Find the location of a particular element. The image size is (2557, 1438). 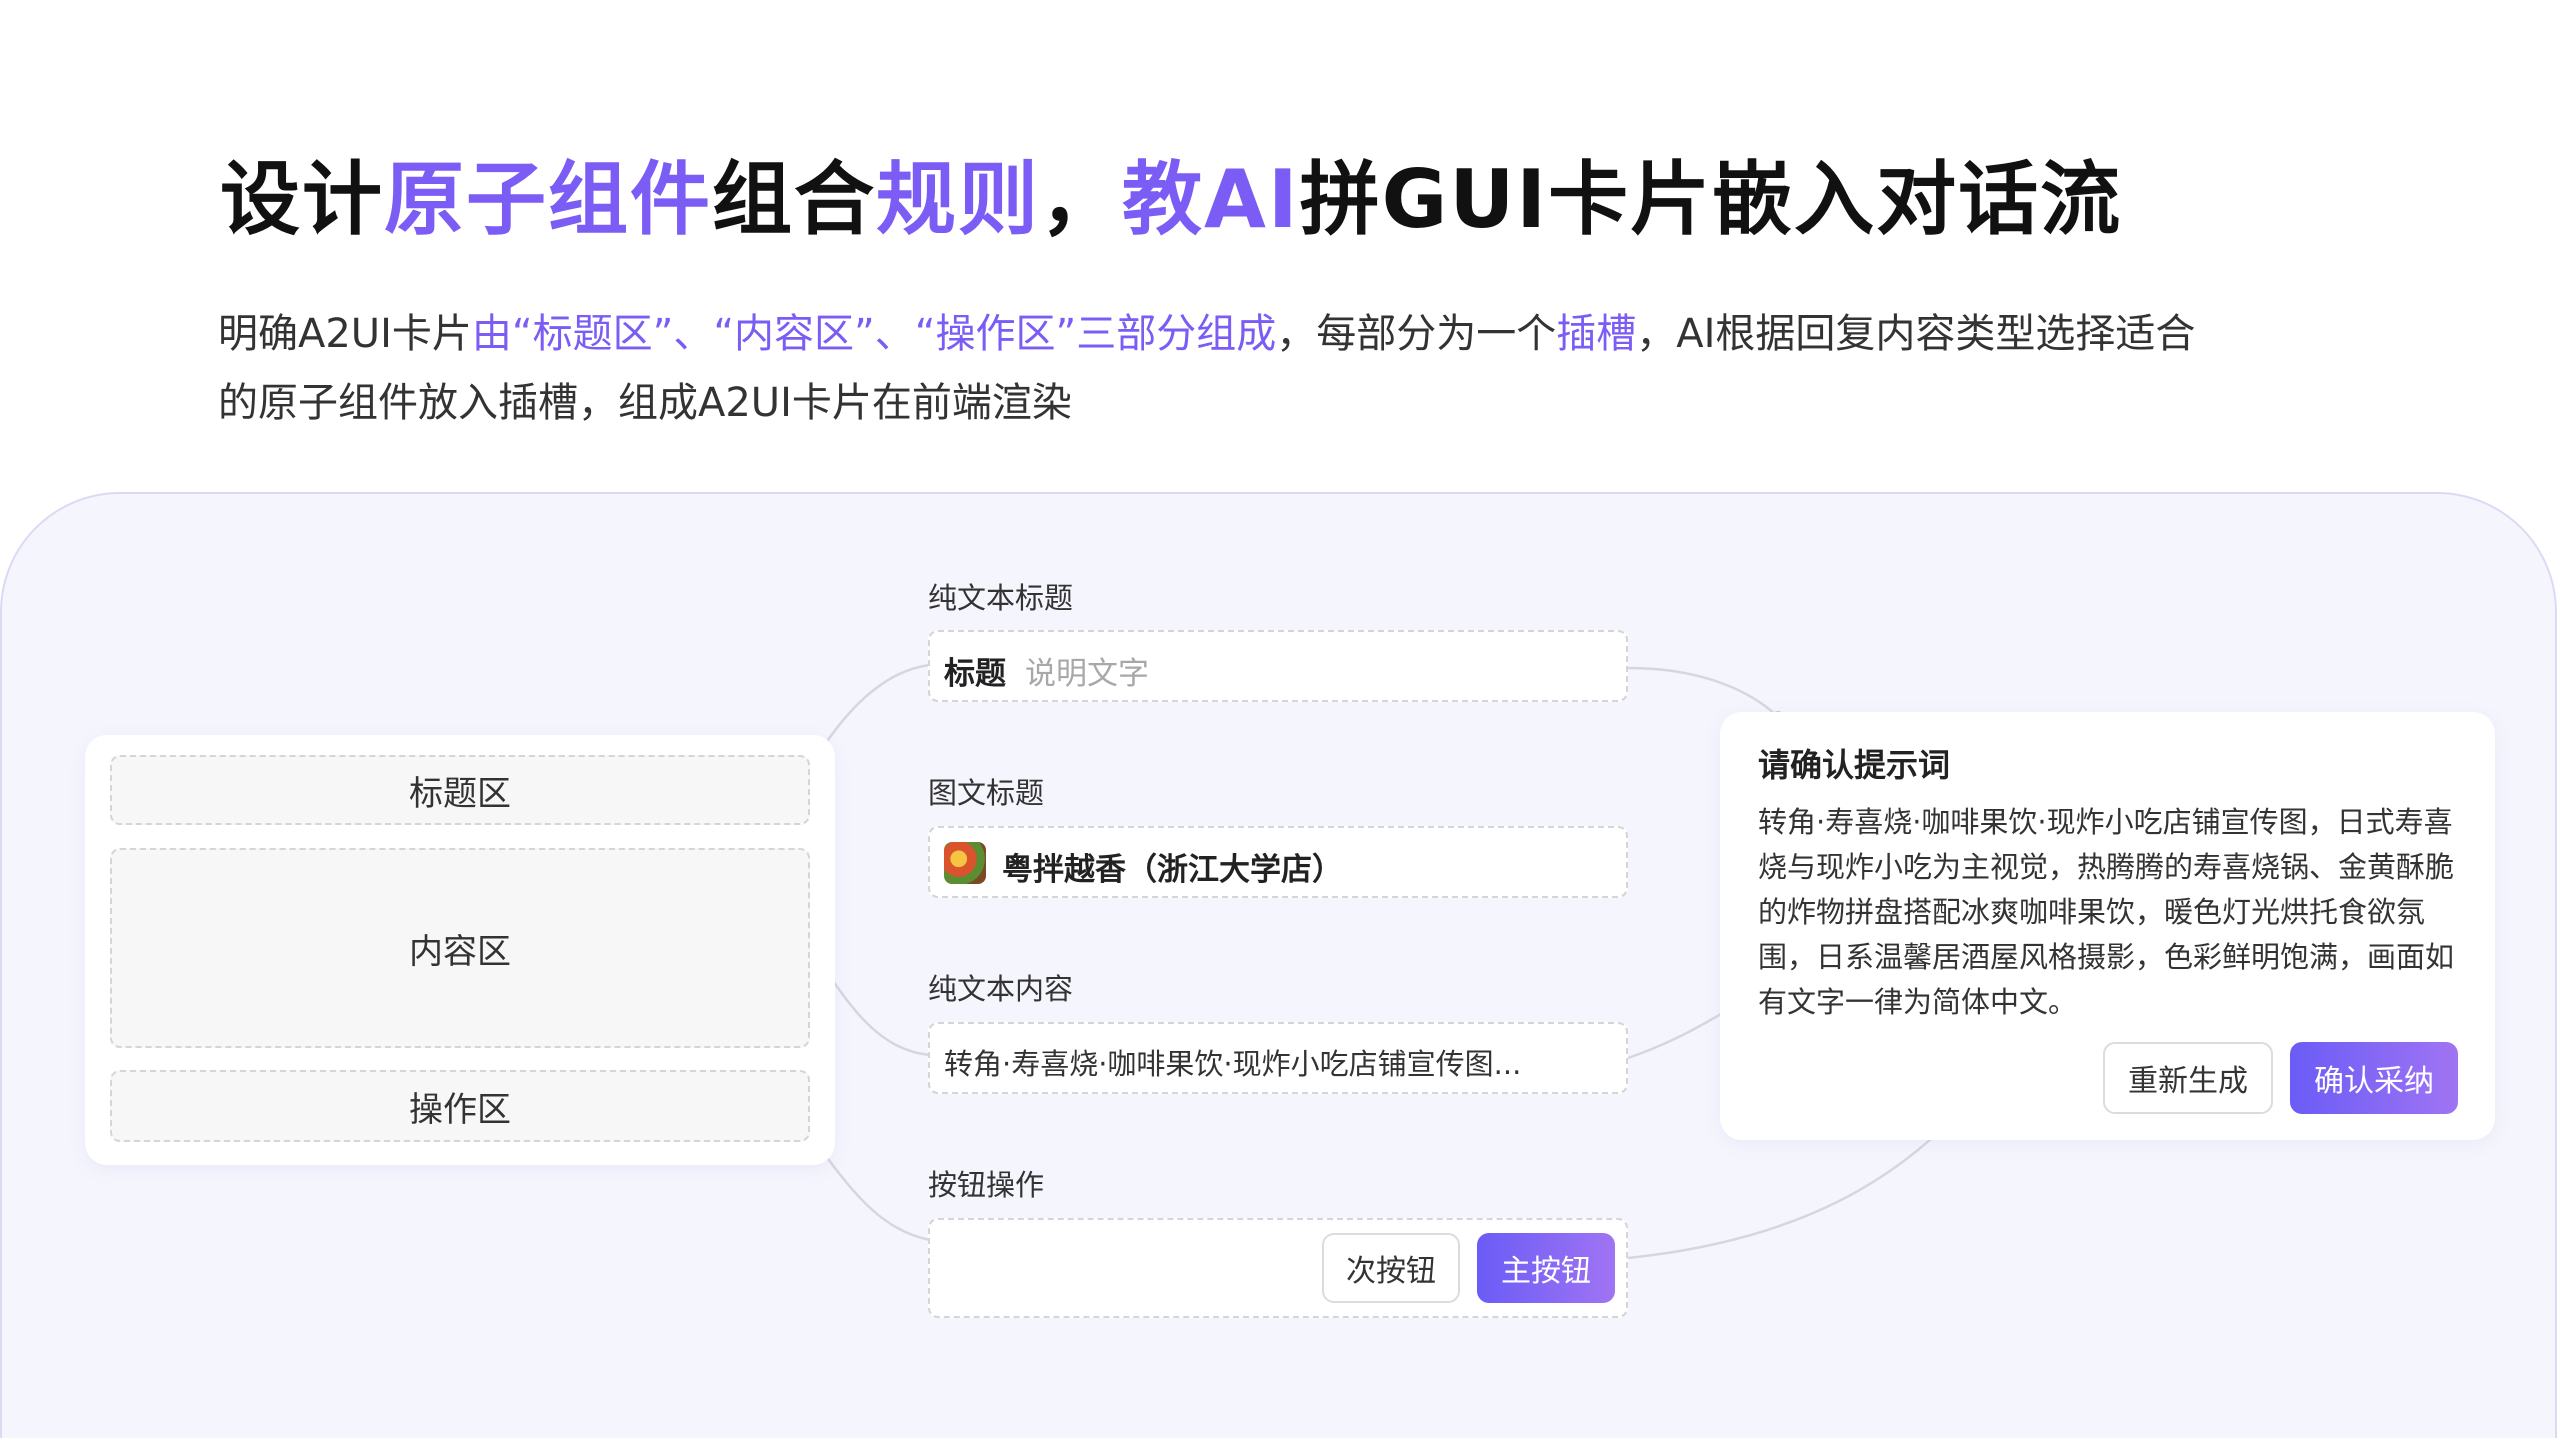

zone-action: 操作区 is located at coordinates (460, 1106).